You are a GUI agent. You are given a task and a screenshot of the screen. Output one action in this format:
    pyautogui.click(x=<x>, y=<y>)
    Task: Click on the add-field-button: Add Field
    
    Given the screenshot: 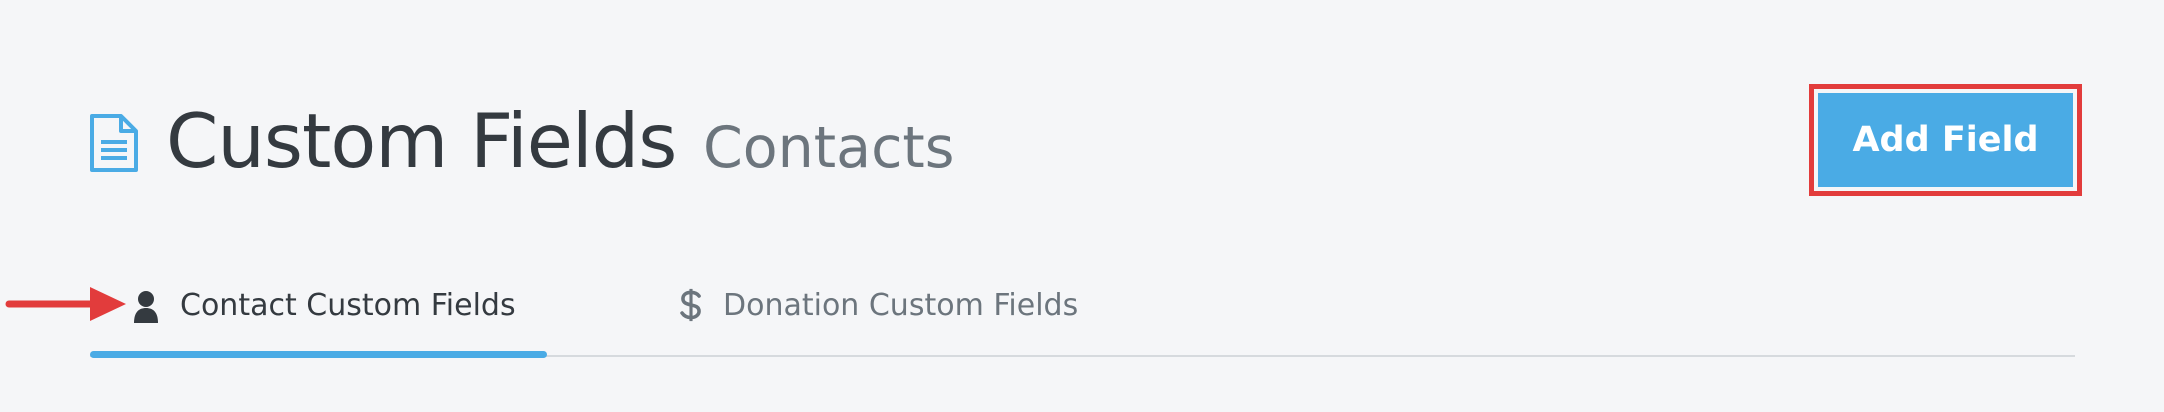 What is the action you would take?
    pyautogui.click(x=1945, y=140)
    